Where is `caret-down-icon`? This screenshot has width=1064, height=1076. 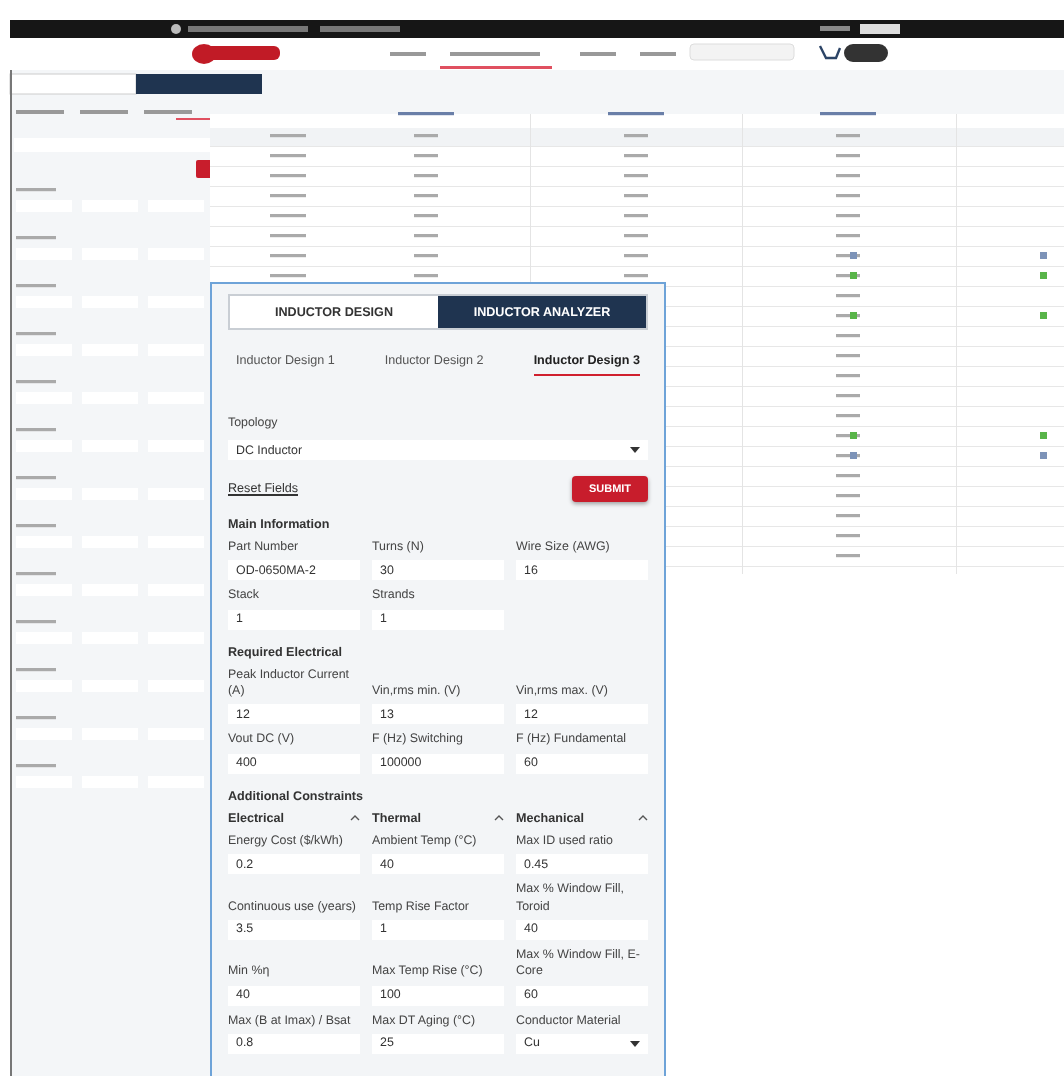
caret-down-icon is located at coordinates (635, 1043).